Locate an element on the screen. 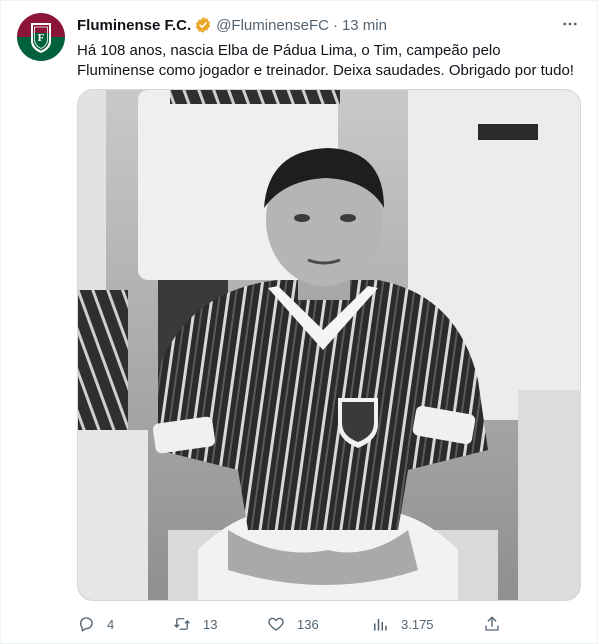 This screenshot has height=644, width=598. retweet-icon is located at coordinates (182, 624).